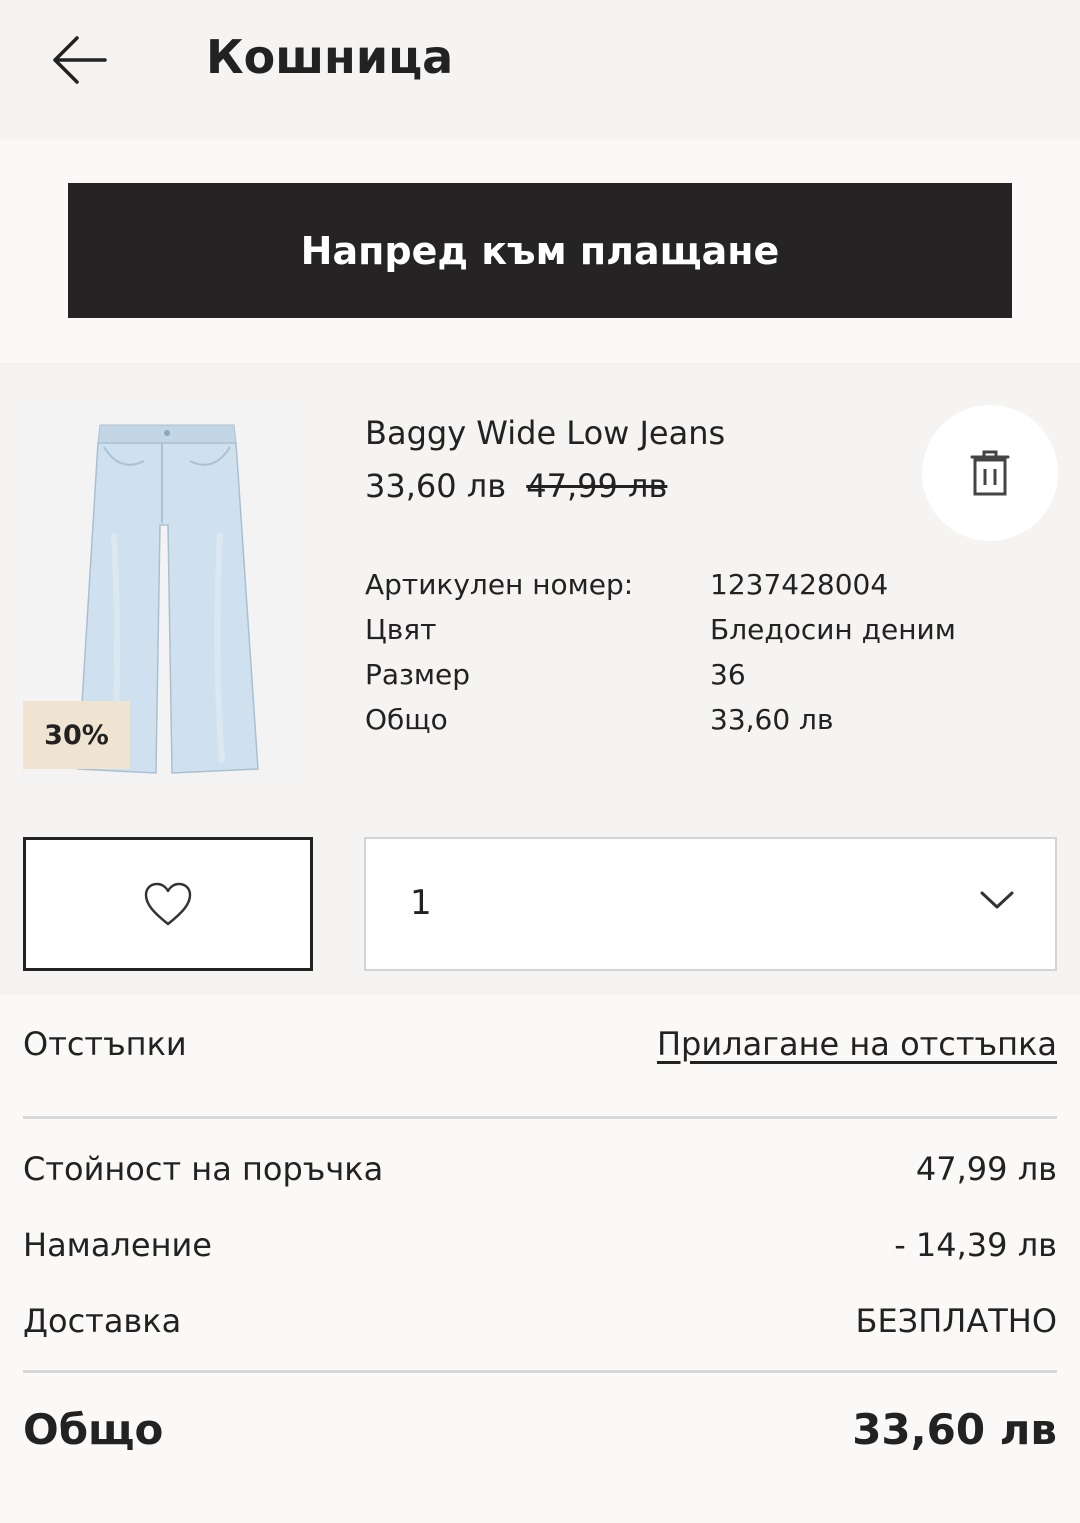 The width and height of the screenshot is (1080, 1523). What do you see at coordinates (772, 719) in the screenshot?
I see `detail-value: 33,60 лв` at bounding box center [772, 719].